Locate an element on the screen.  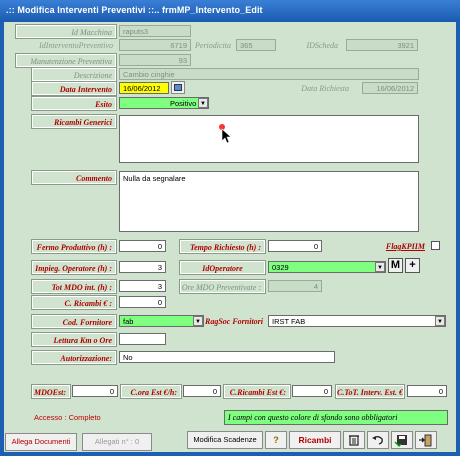
esito-label: Esito is located at coordinates (74, 103).